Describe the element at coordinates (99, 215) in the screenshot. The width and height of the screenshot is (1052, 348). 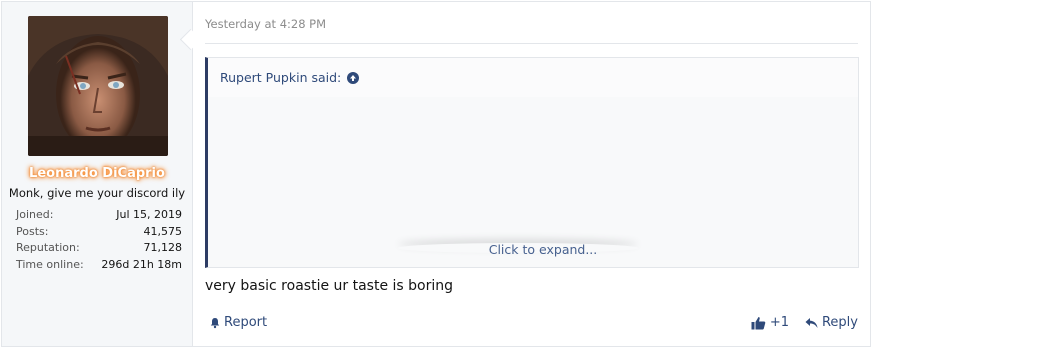
I see `stat-joined: Joined: Jul 15, 2019` at that location.